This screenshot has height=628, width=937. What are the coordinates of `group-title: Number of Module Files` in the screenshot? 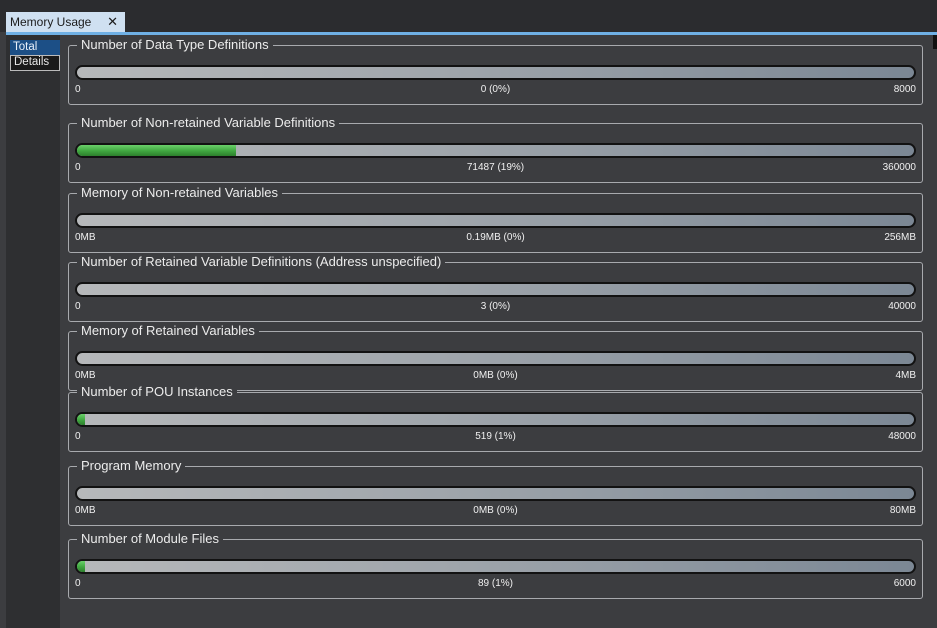 It's located at (150, 538).